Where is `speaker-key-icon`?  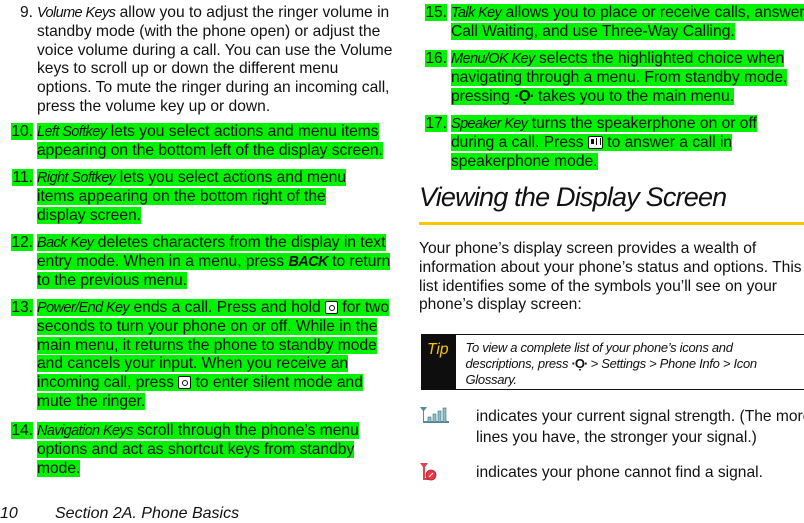
speaker-key-icon is located at coordinates (595, 142).